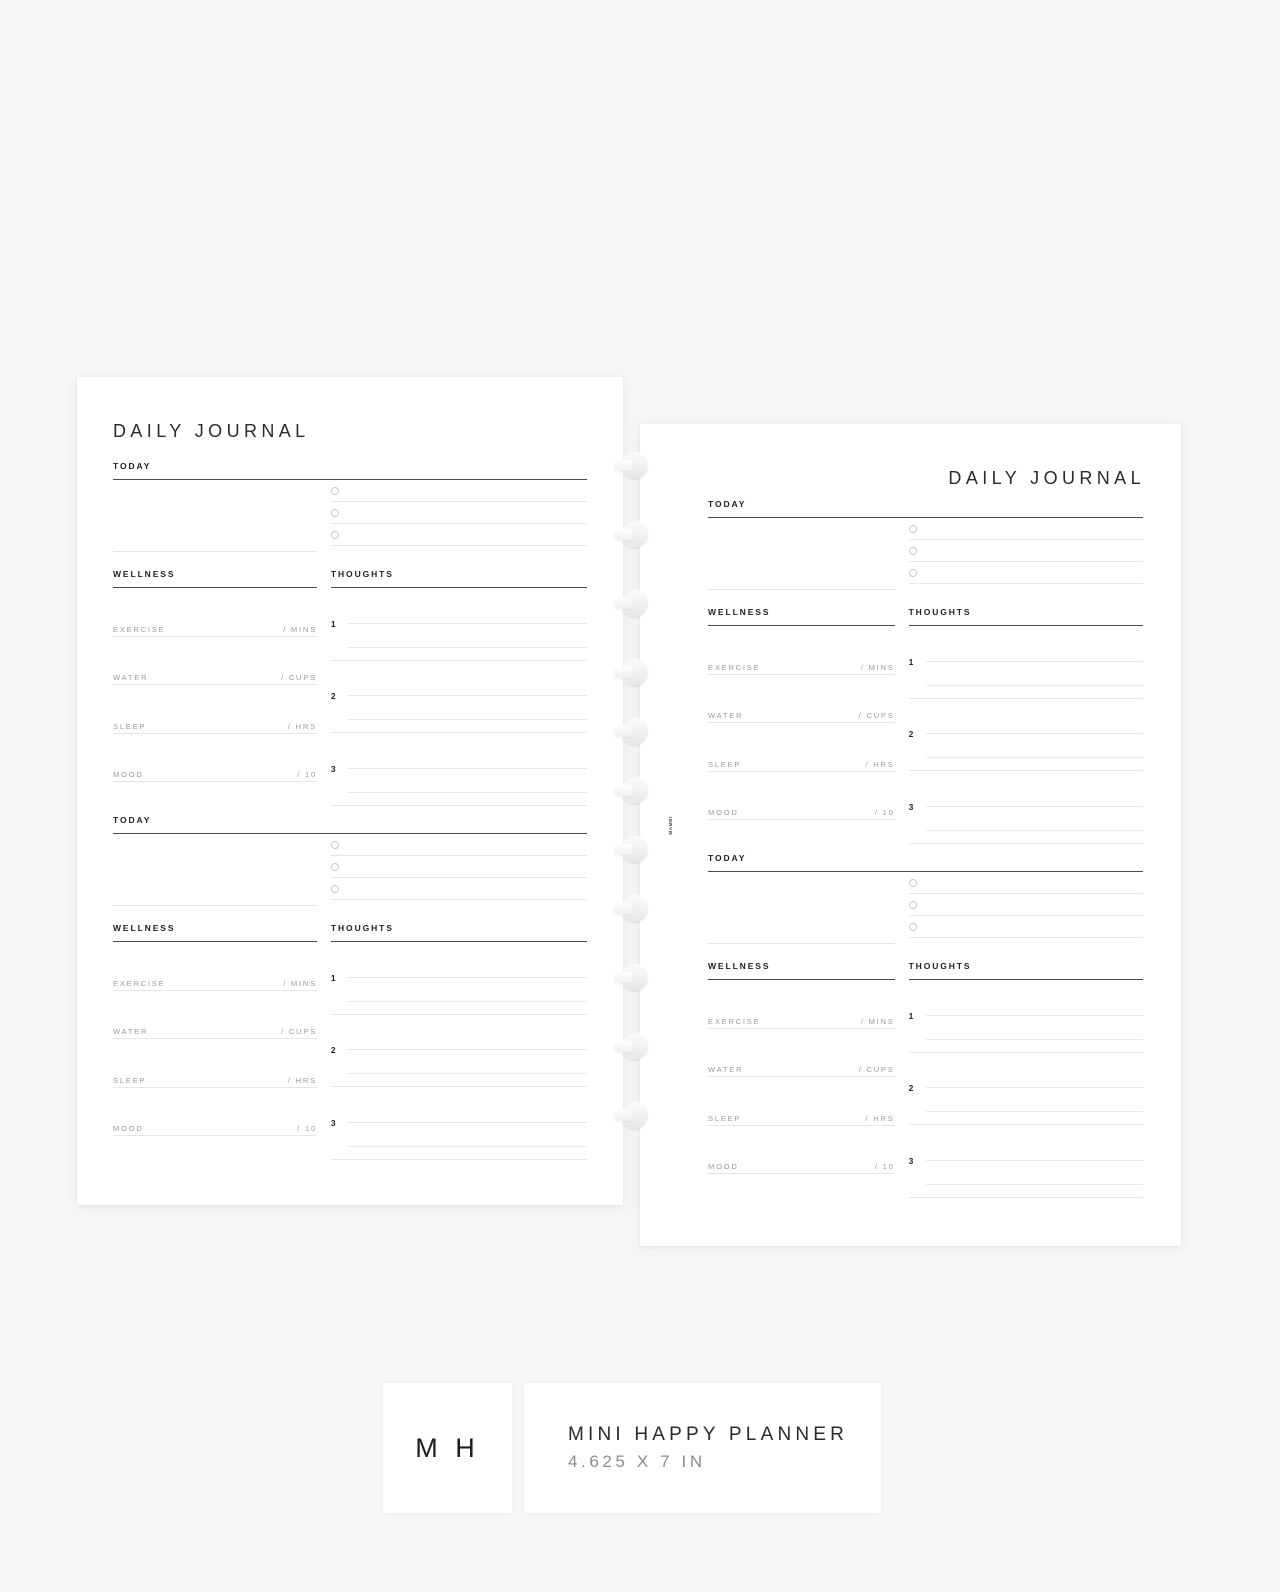 The height and width of the screenshot is (1592, 1280). What do you see at coordinates (302, 1080) in the screenshot?
I see `wellness-unit: / HRS` at bounding box center [302, 1080].